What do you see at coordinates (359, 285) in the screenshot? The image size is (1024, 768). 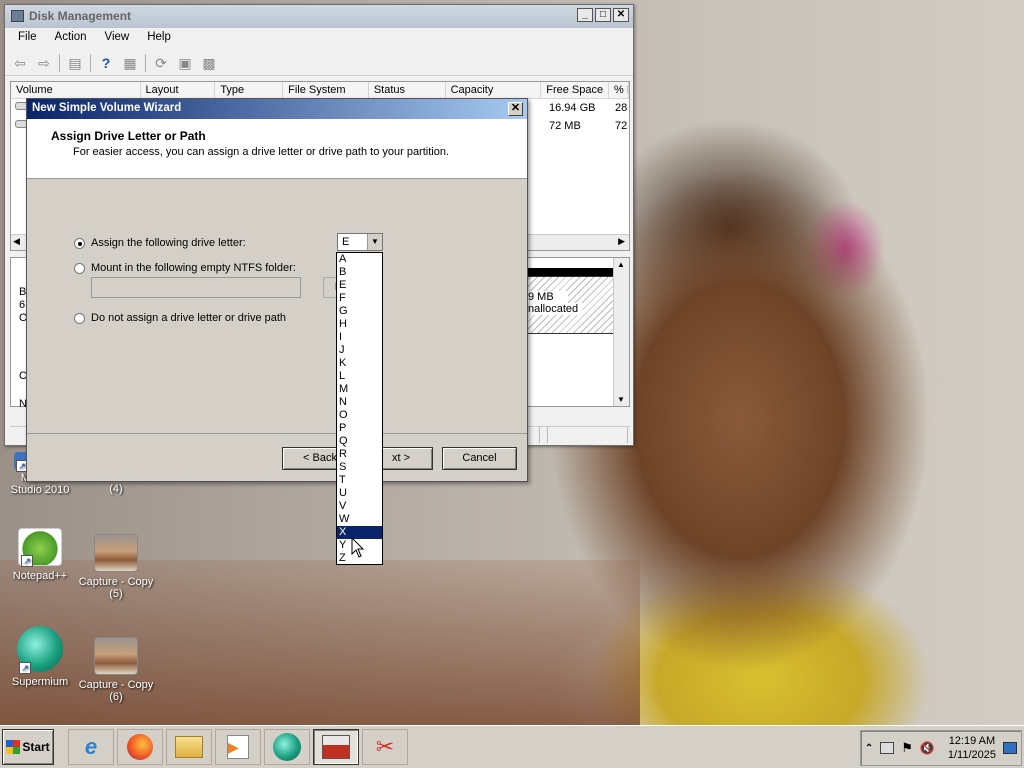 I see `list-item: E` at bounding box center [359, 285].